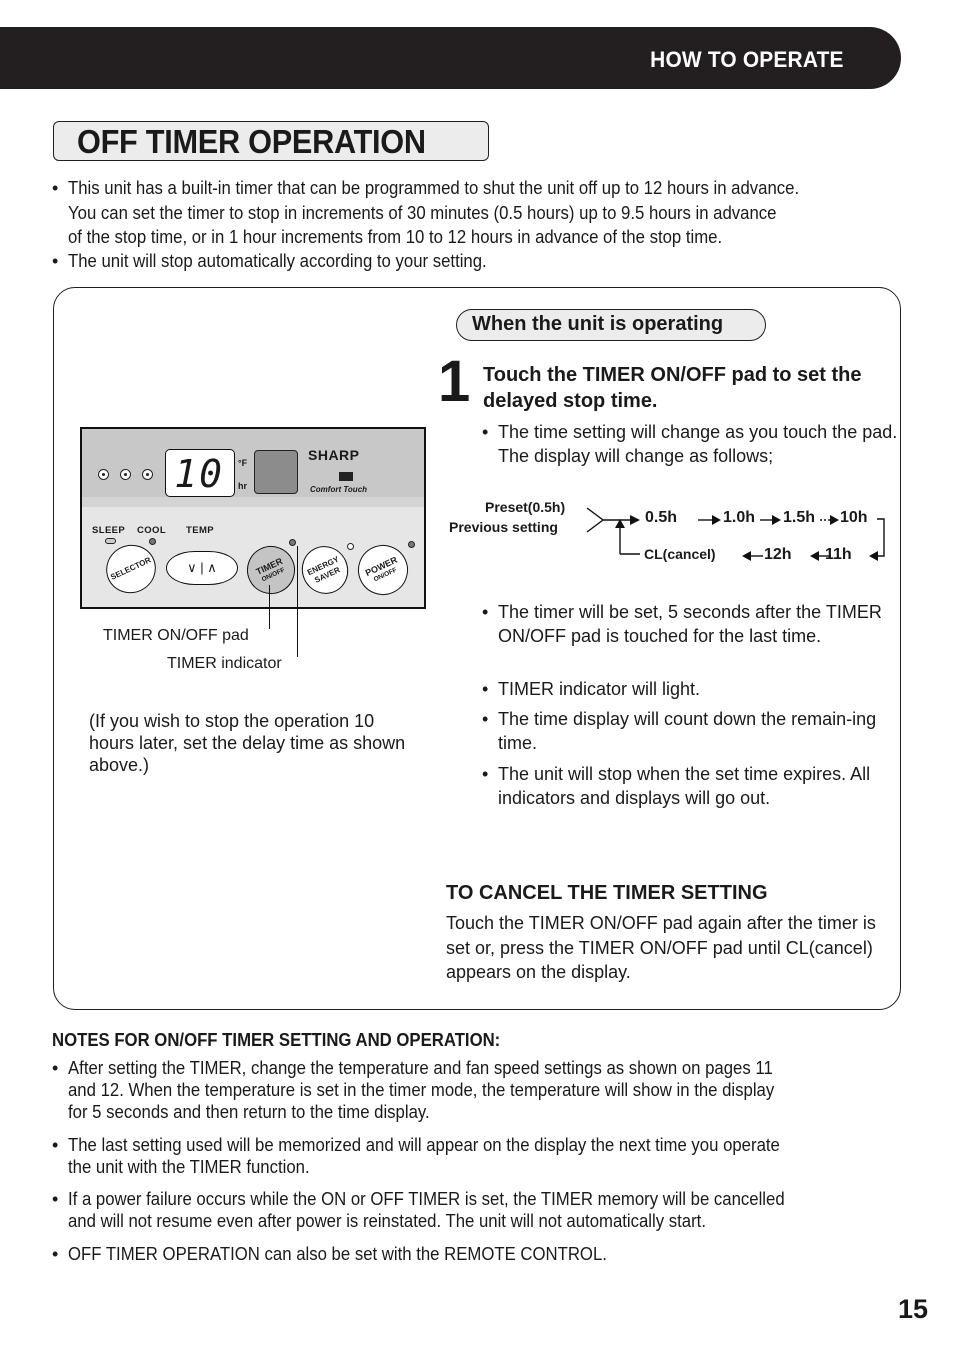 This screenshot has width=954, height=1348. I want to click on seq-step: 1.0h, so click(739, 517).